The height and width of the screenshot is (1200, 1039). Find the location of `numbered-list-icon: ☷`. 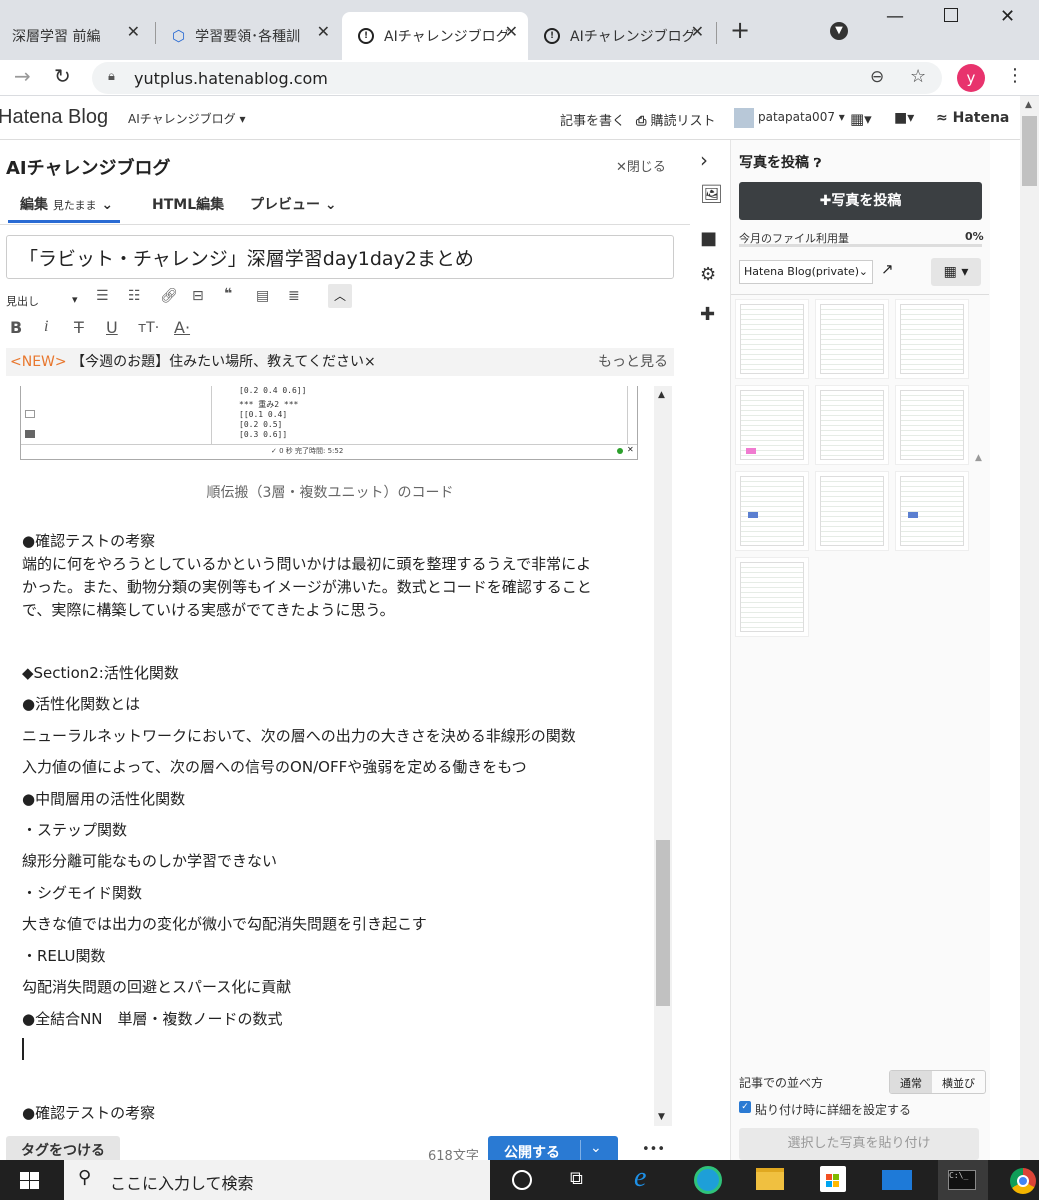

numbered-list-icon: ☷ is located at coordinates (134, 296).